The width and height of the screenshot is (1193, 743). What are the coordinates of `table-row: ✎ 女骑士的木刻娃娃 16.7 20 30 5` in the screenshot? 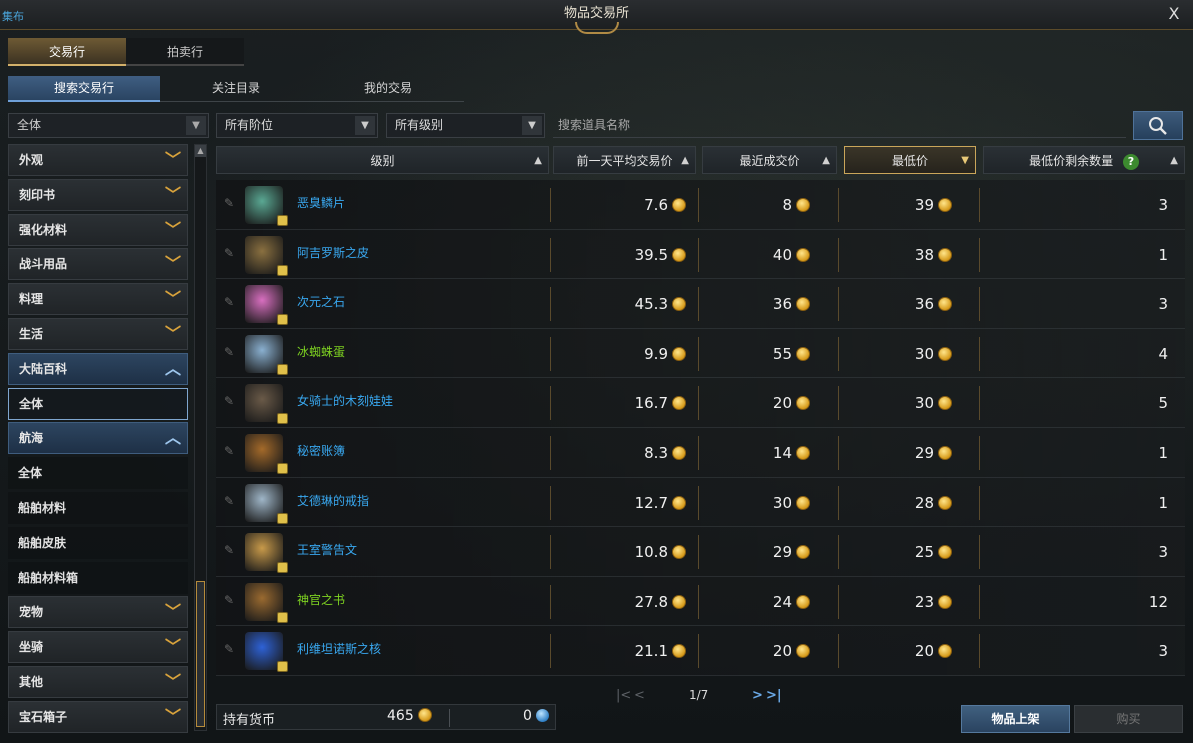 It's located at (700, 403).